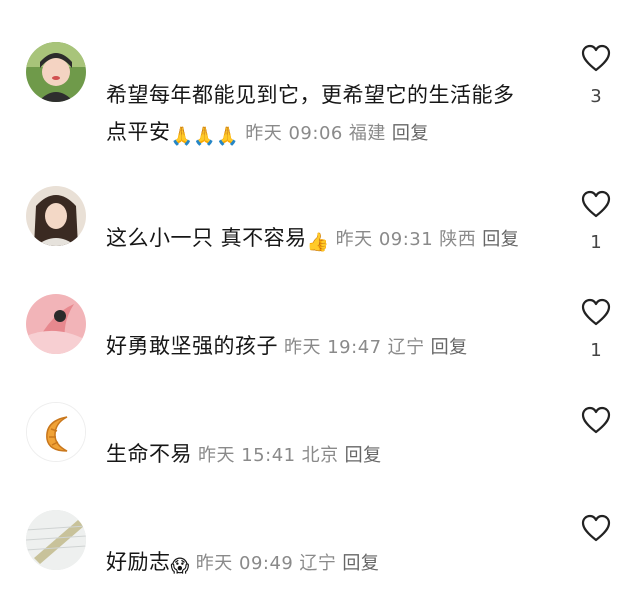  Describe the element at coordinates (247, 455) in the screenshot. I see `comment-time: 昨天 15:41` at that location.